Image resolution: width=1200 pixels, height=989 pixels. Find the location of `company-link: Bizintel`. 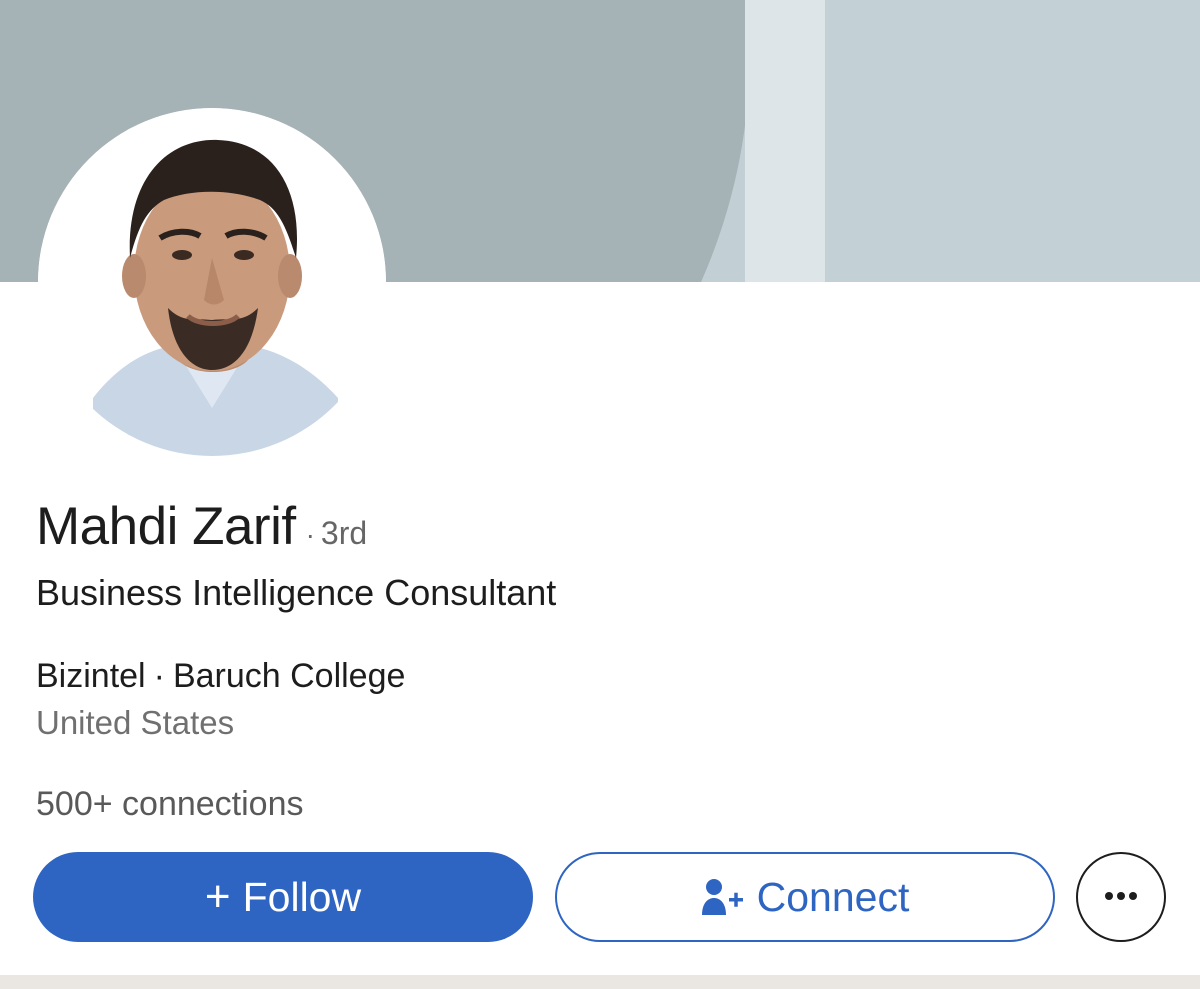

company-link: Bizintel is located at coordinates (91, 676).